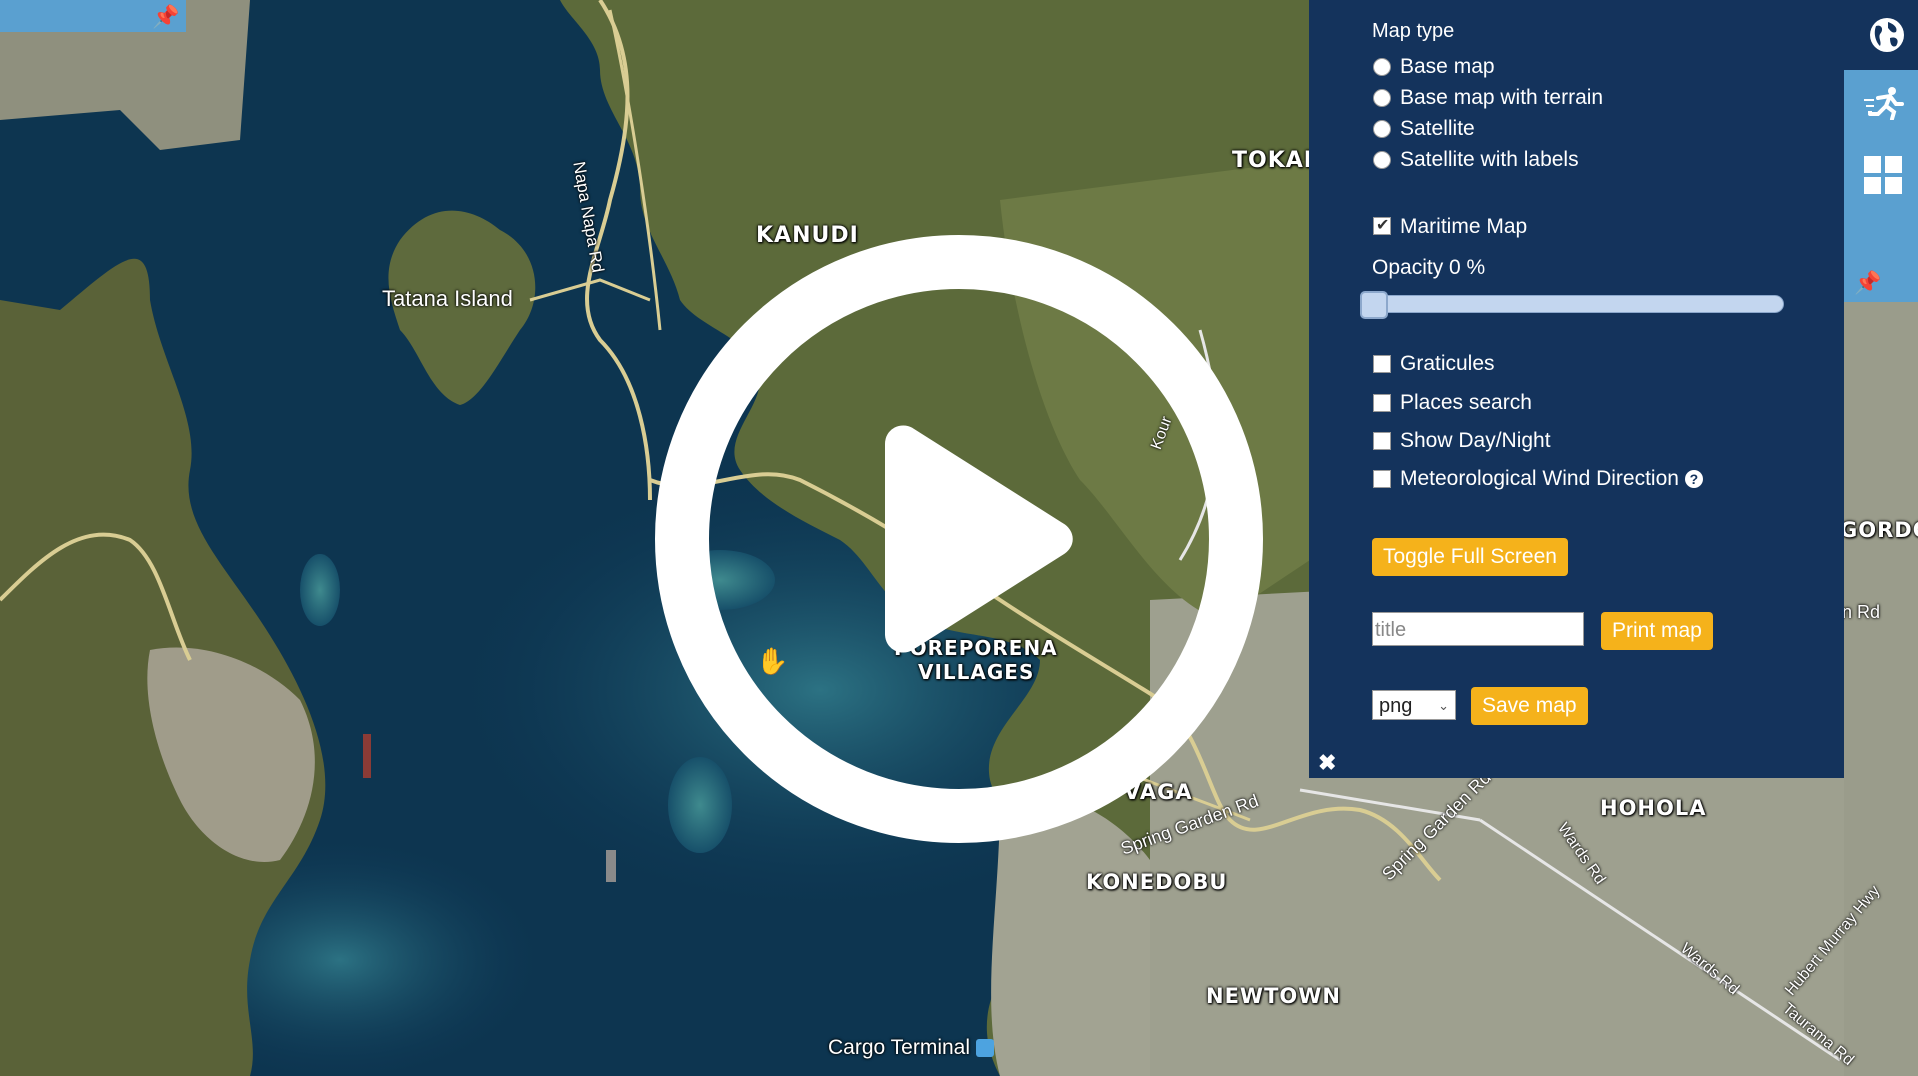 The height and width of the screenshot is (1076, 1918). What do you see at coordinates (1475, 441) in the screenshot?
I see `label-day-night: Show Day/Night` at bounding box center [1475, 441].